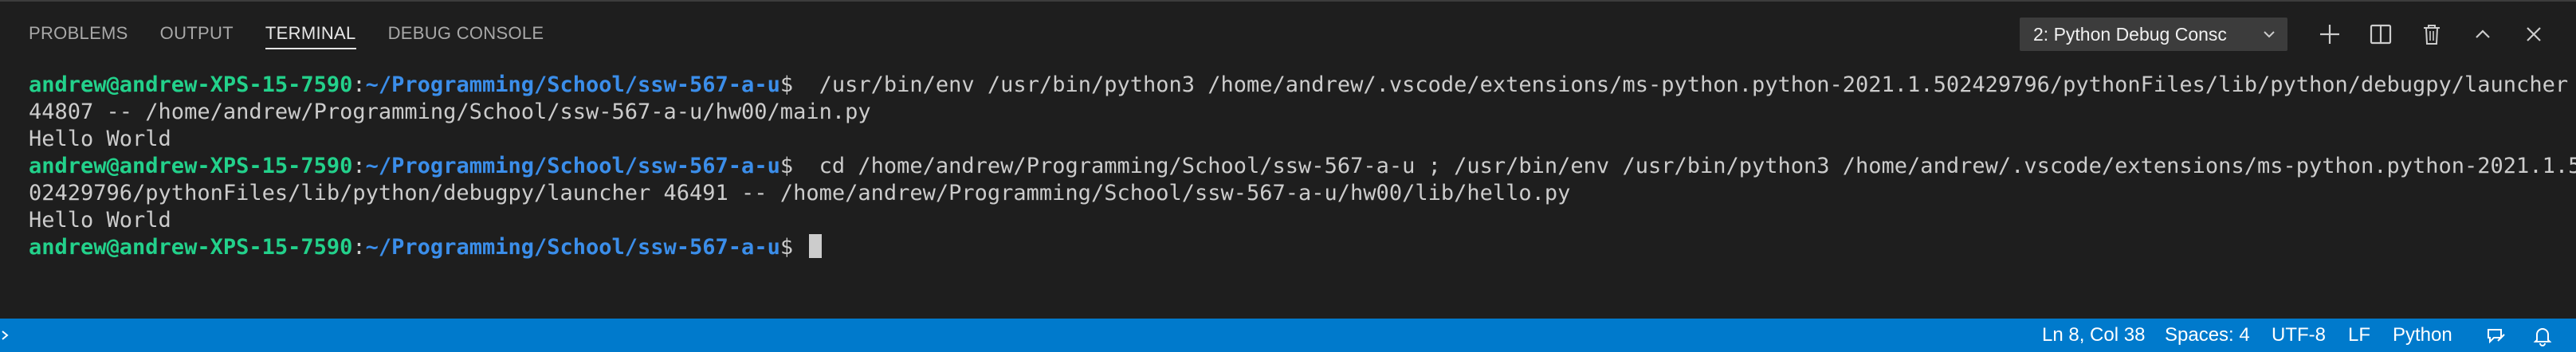  What do you see at coordinates (2422, 335) in the screenshot?
I see `language-mode: Python` at bounding box center [2422, 335].